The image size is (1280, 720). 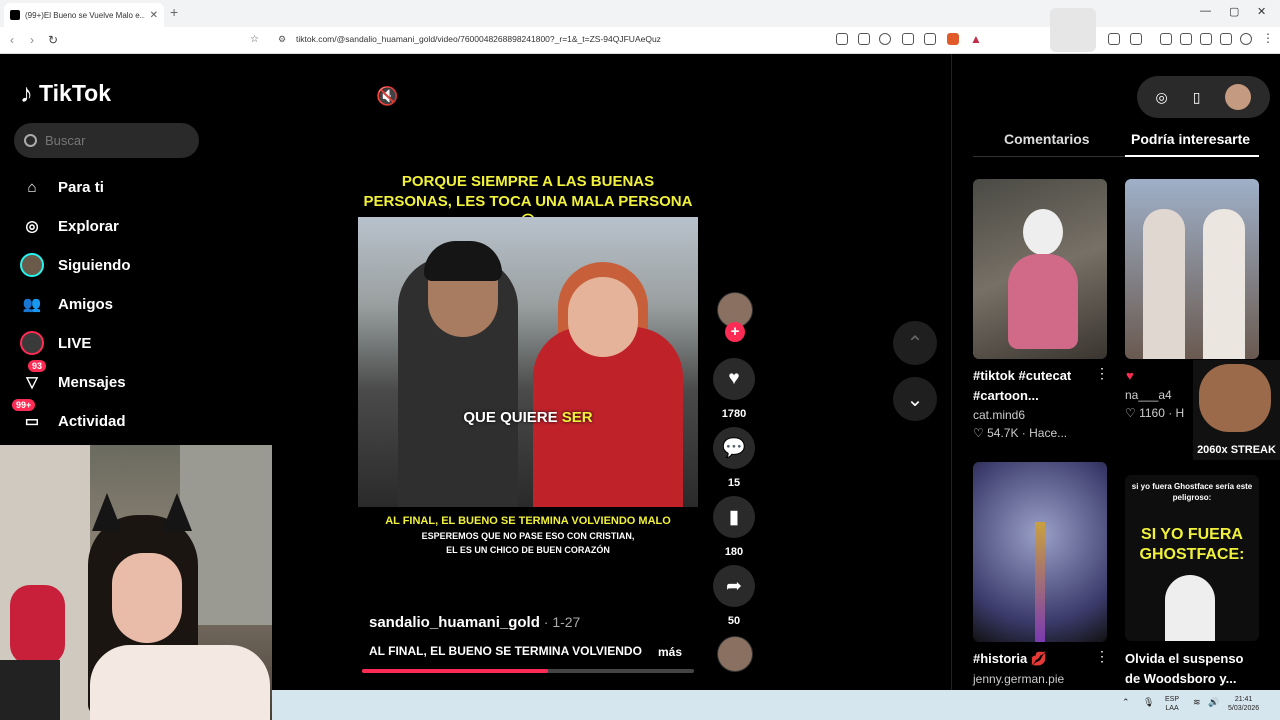 I want to click on device-icon: ▯, so click(x=1197, y=97).